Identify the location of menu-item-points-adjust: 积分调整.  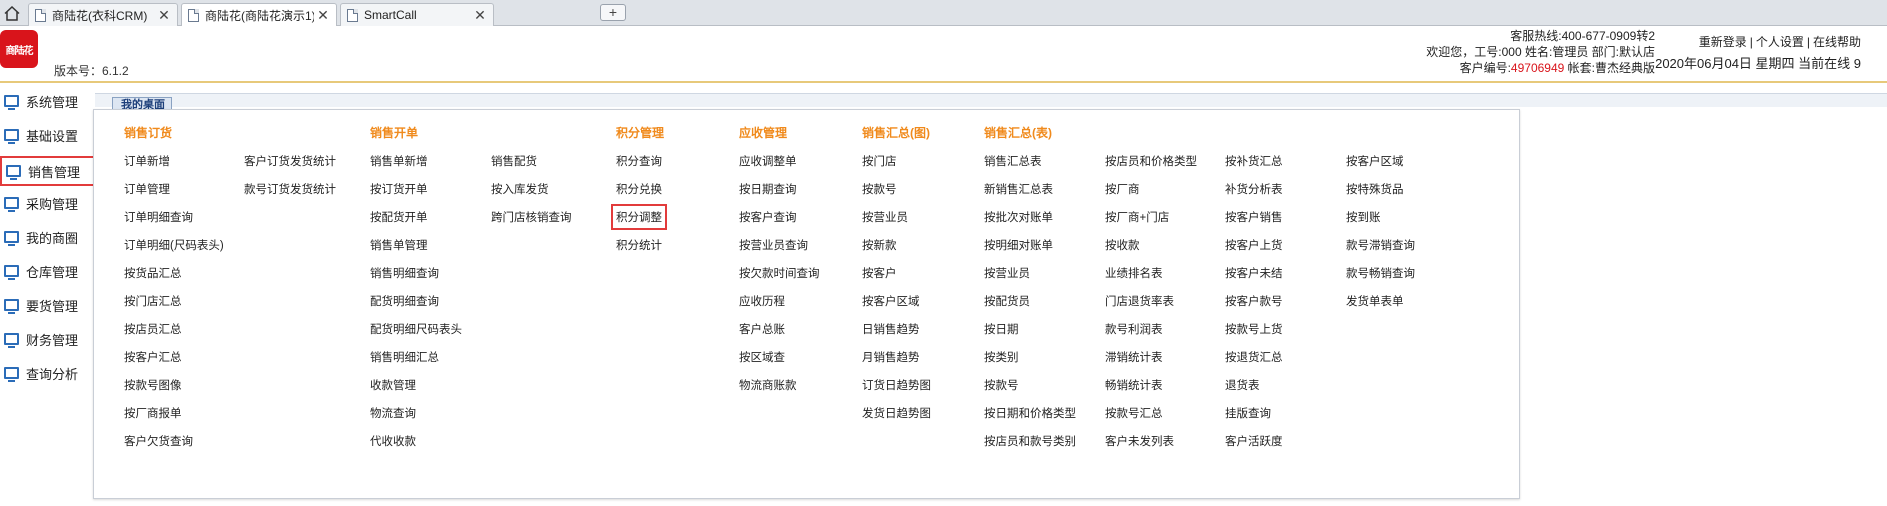
(639, 217).